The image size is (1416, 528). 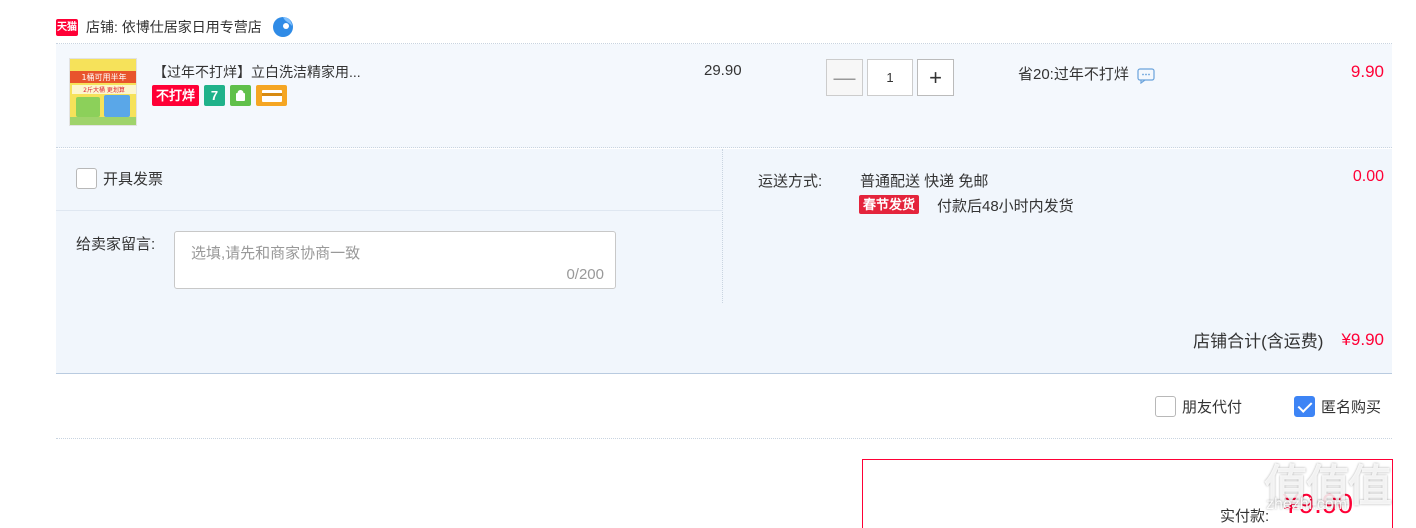 What do you see at coordinates (724, 338) in the screenshot?
I see `shop-total-bar: 店铺合计(含运费) ¥9.90` at bounding box center [724, 338].